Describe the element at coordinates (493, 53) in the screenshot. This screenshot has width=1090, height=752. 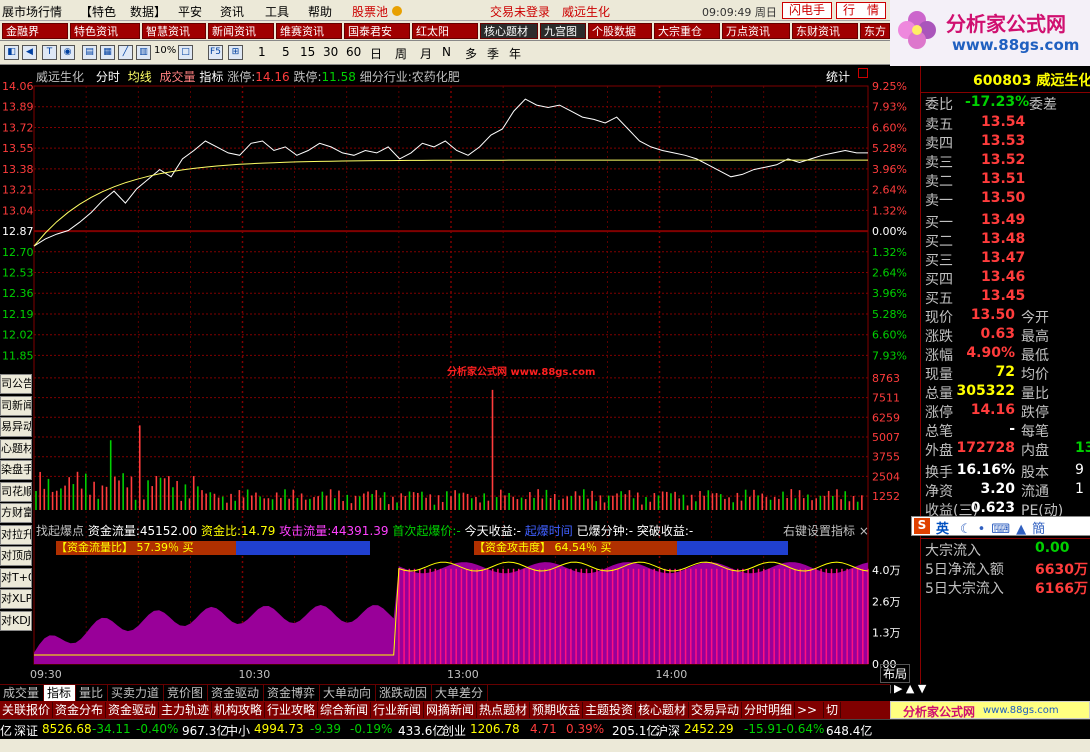
I see `period-quarter: 季` at that location.